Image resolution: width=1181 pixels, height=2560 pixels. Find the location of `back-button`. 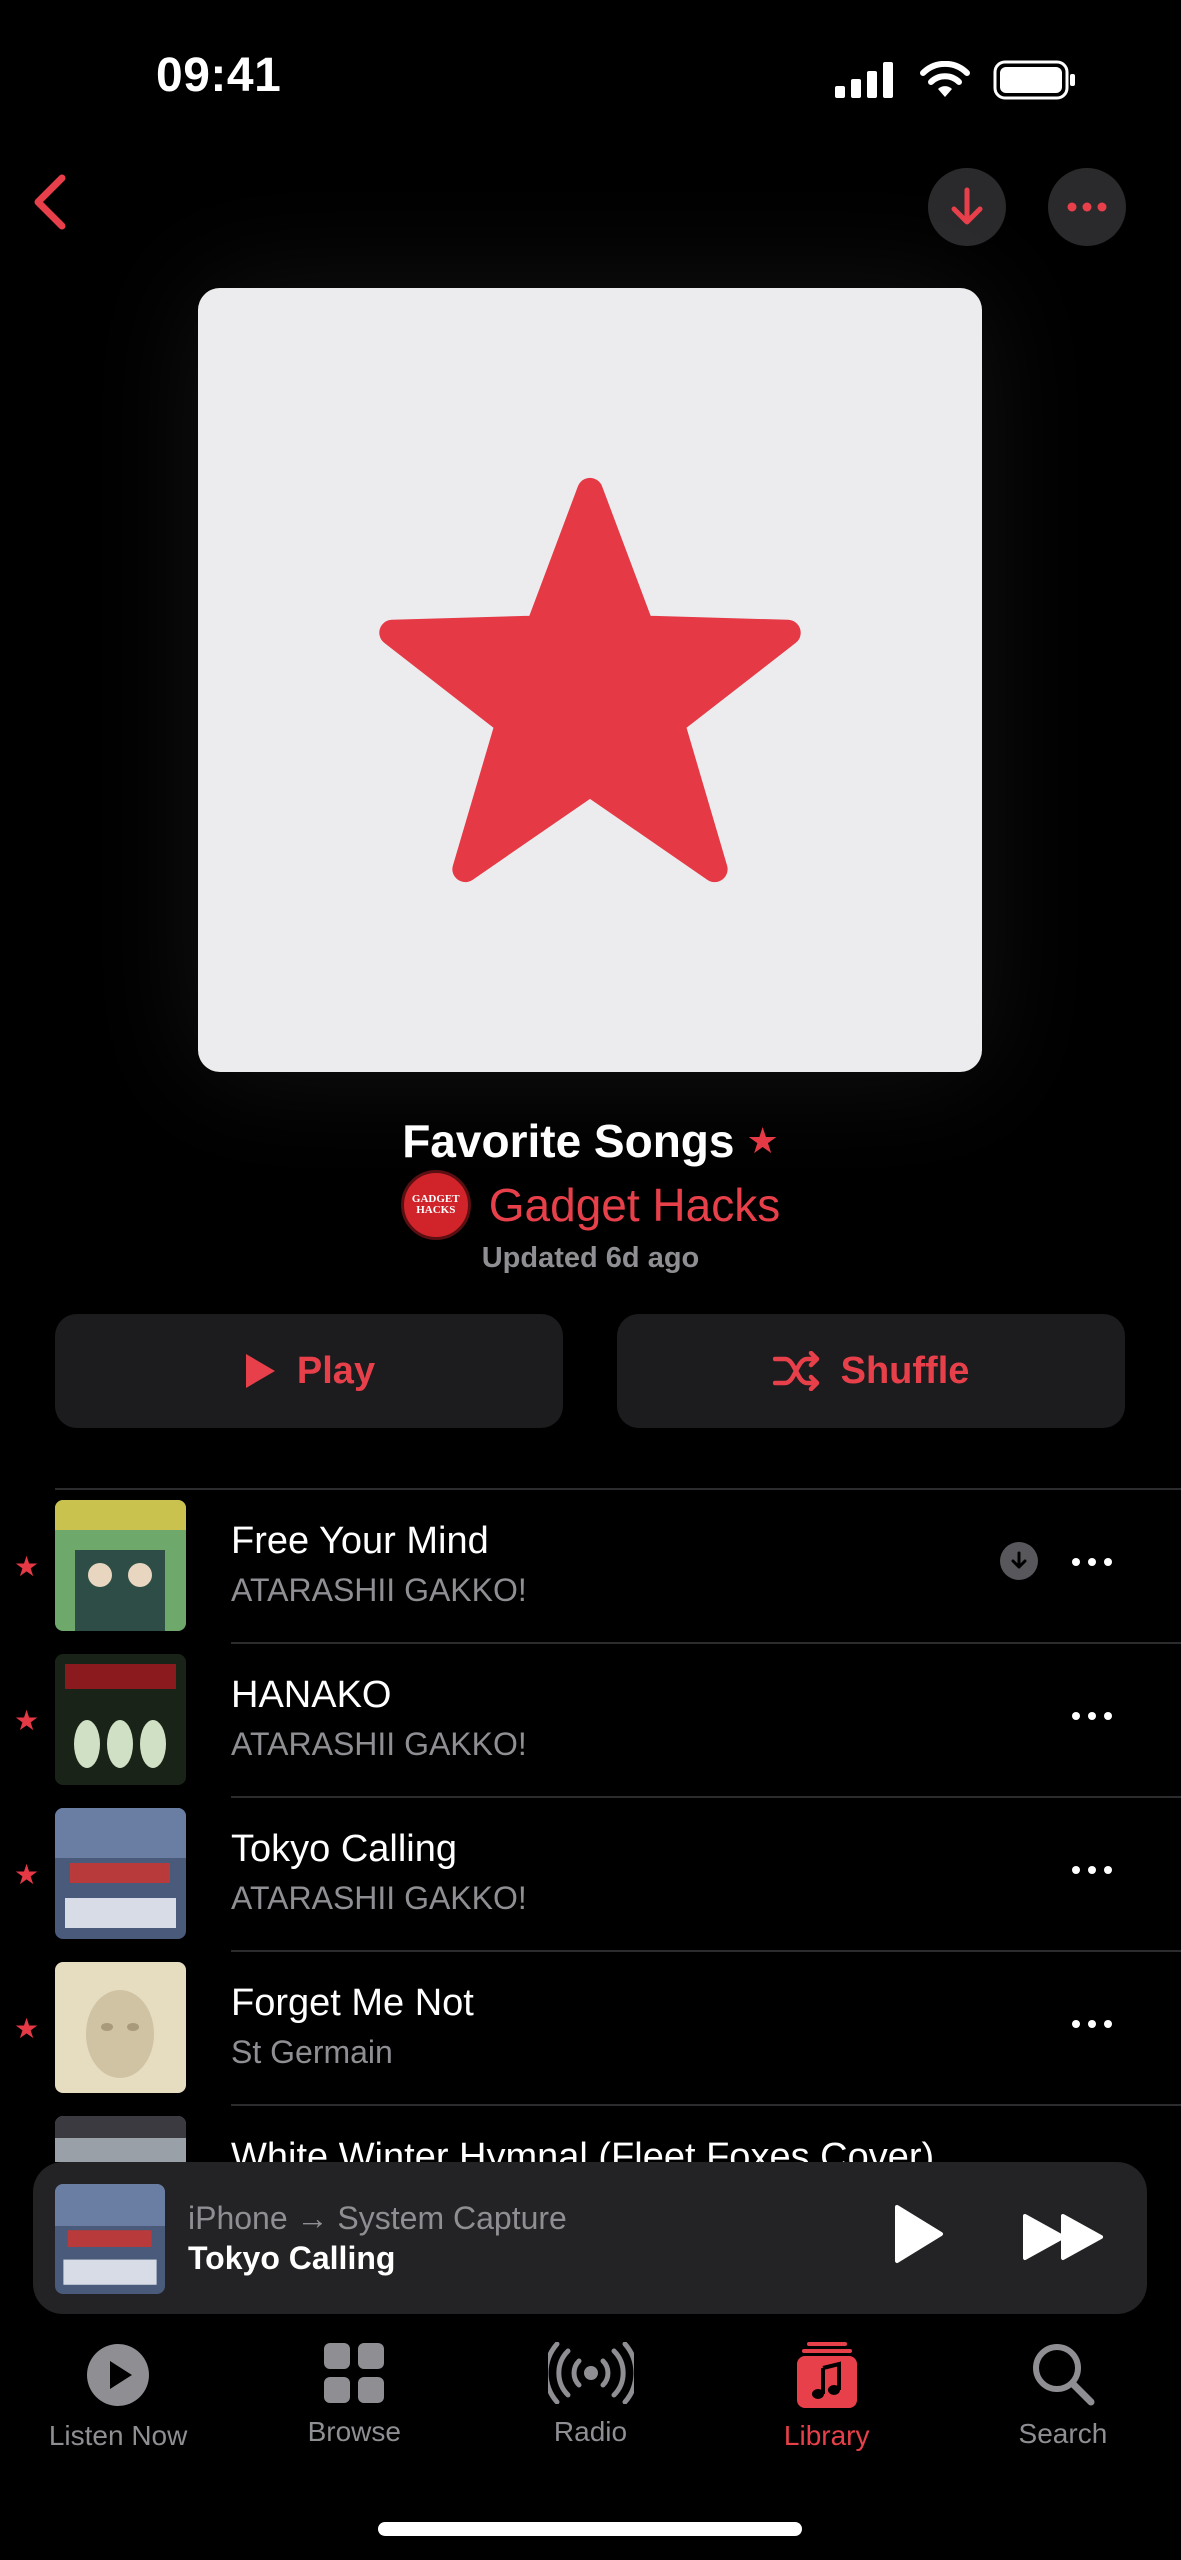

back-button is located at coordinates (60, 208).